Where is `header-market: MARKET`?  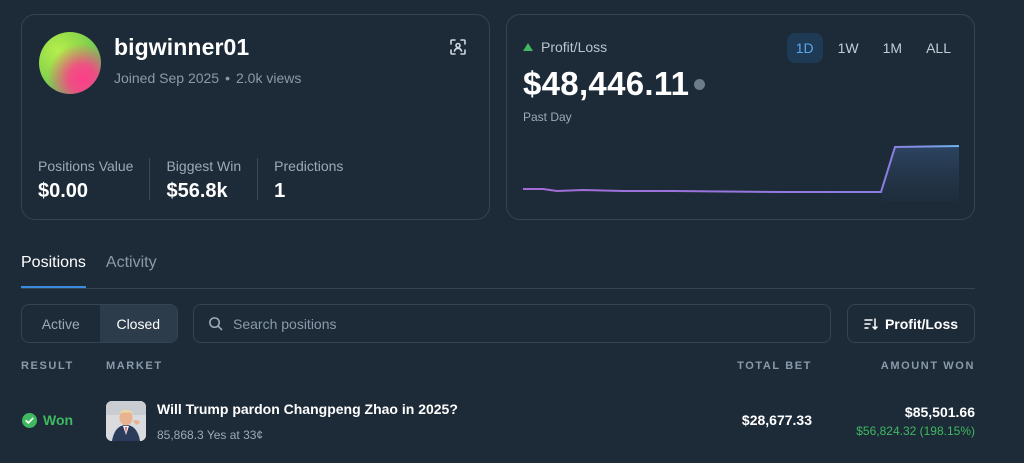 header-market: MARKET is located at coordinates (134, 366).